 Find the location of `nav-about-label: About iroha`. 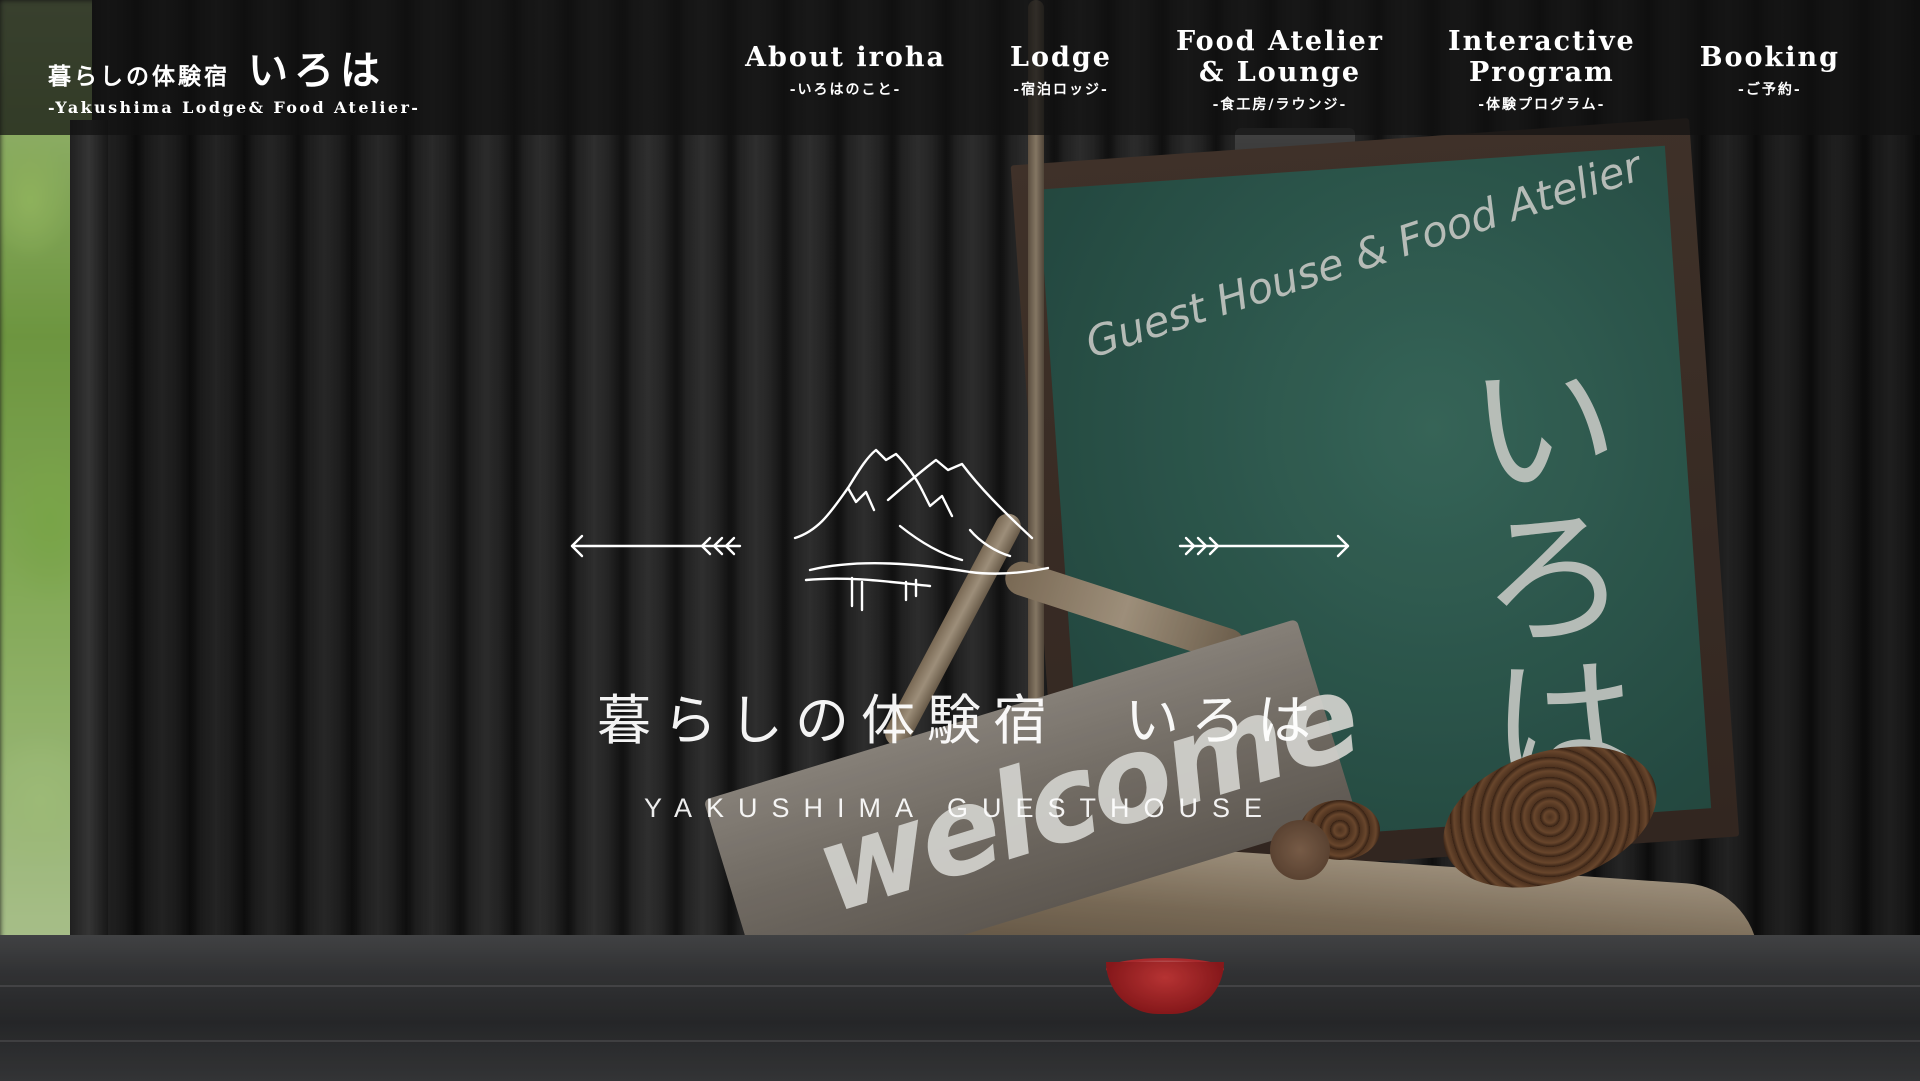

nav-about-label: About iroha is located at coordinates (846, 57).